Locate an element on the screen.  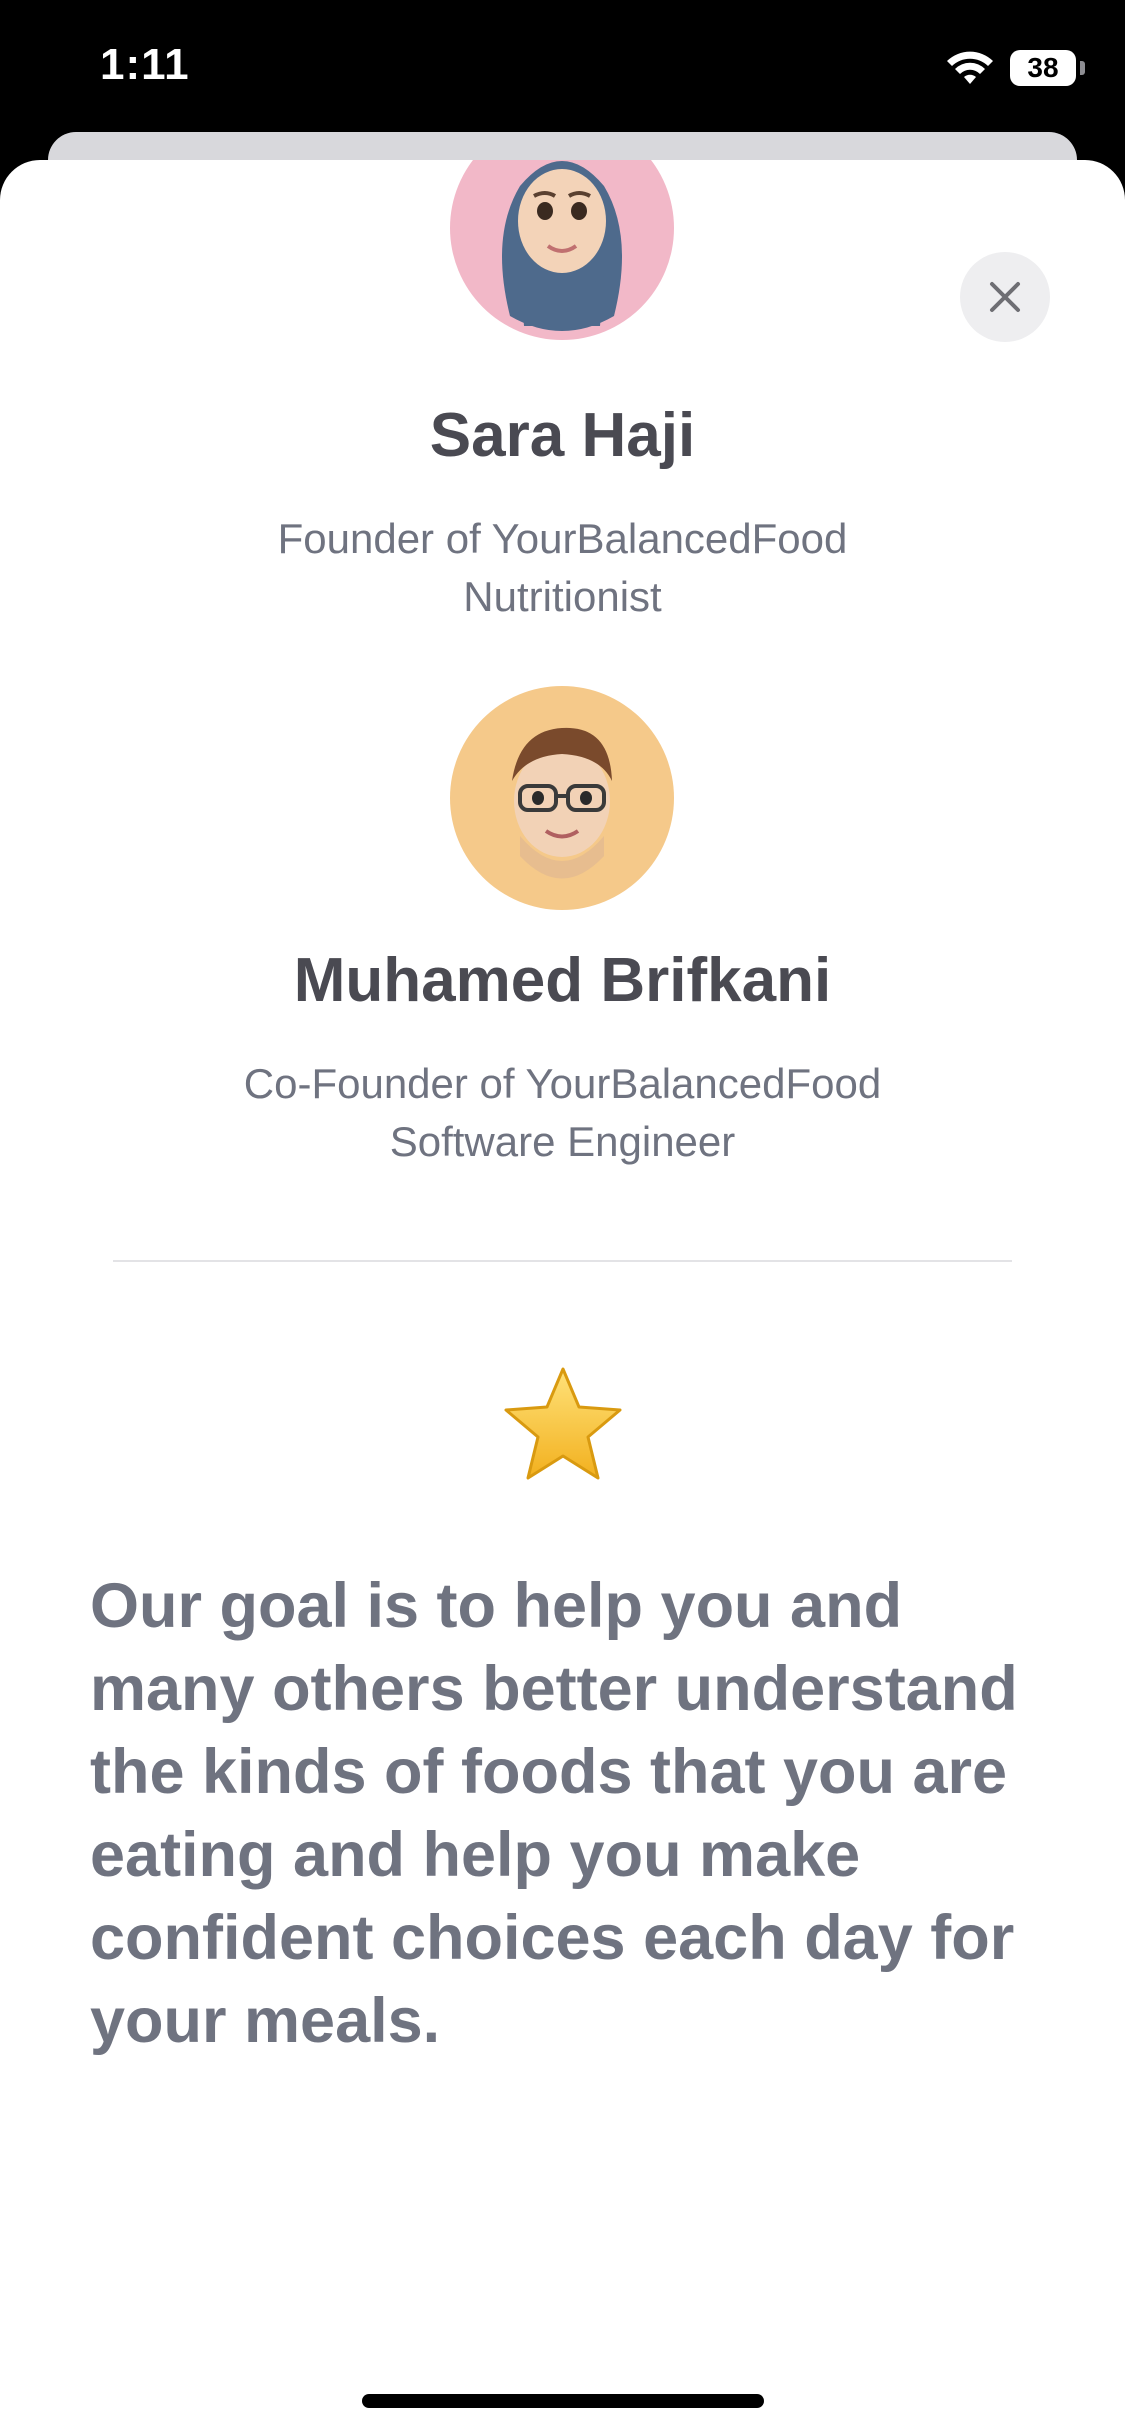
status-bar: 1:11 38 is located at coordinates (562, 70).